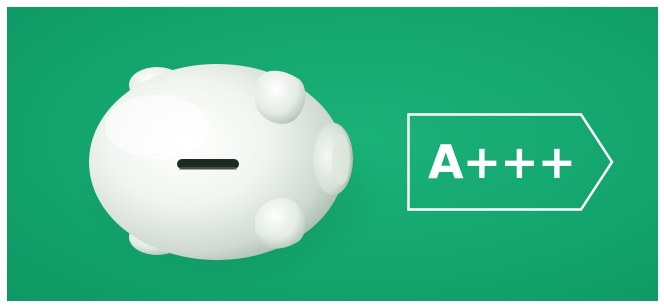 This screenshot has width=664, height=308. Describe the element at coordinates (280, 223) in the screenshot. I see `piggy-ear-bottom` at that location.